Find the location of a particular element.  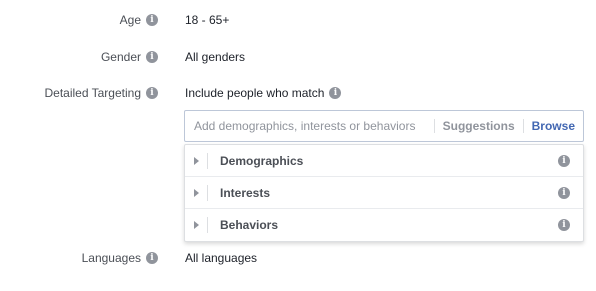

gender-label: Gender is located at coordinates (120, 57).